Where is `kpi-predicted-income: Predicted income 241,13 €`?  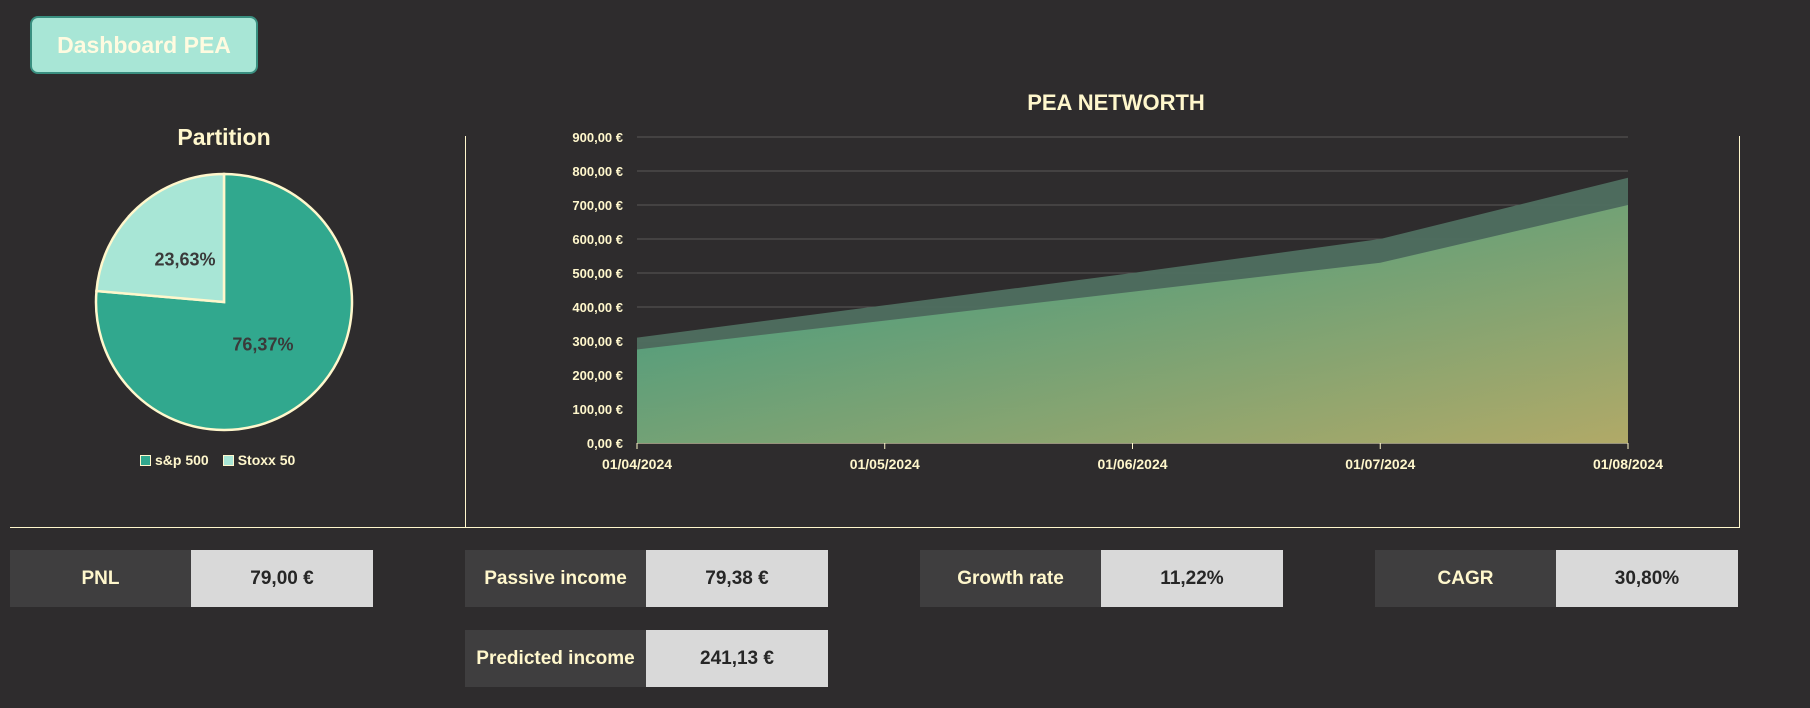
kpi-predicted-income: Predicted income 241,13 € is located at coordinates (646, 658).